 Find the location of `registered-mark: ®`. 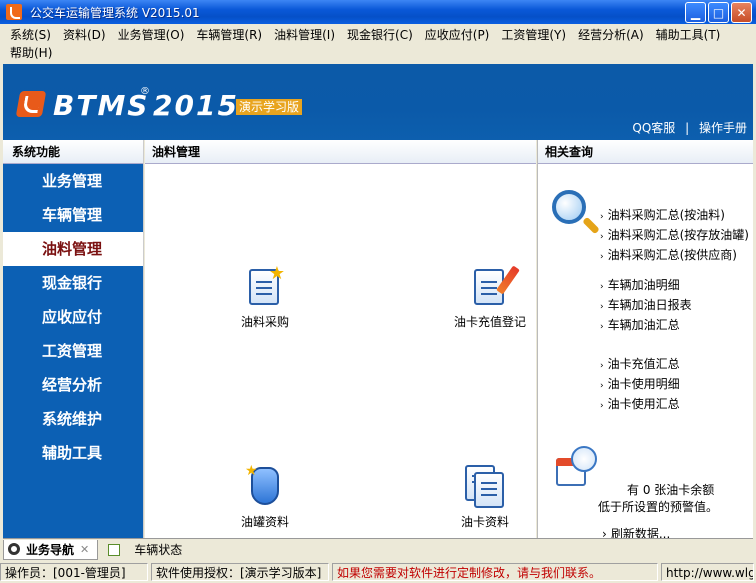

registered-mark: ® is located at coordinates (145, 91).